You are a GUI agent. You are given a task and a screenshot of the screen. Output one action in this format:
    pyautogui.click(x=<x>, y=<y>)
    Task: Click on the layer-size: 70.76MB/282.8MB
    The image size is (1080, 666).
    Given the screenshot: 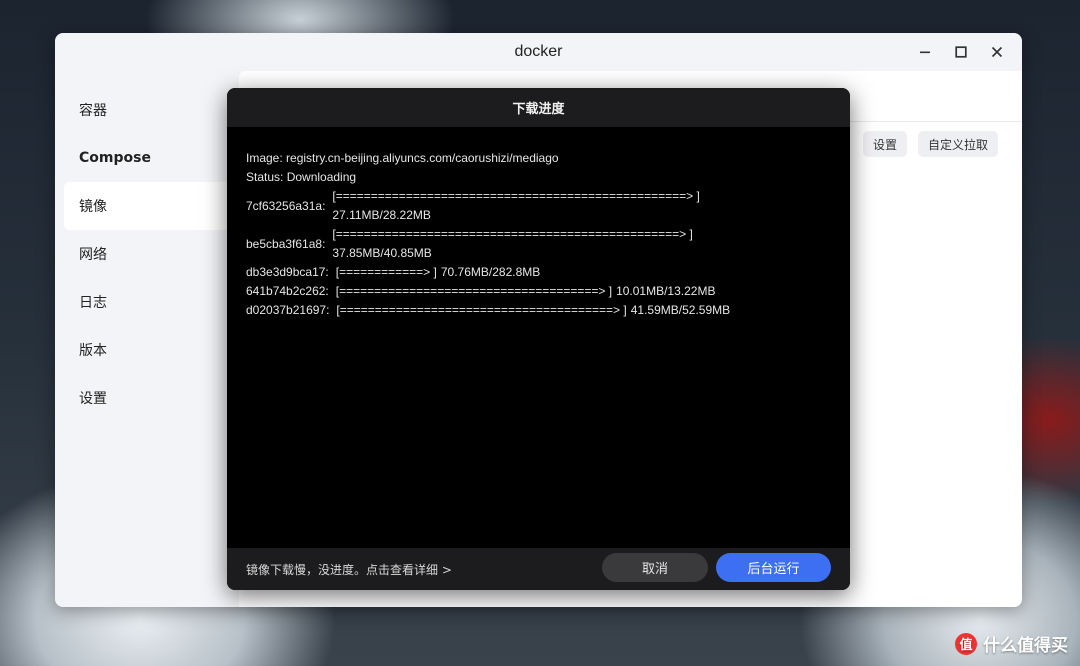 What is the action you would take?
    pyautogui.click(x=490, y=272)
    